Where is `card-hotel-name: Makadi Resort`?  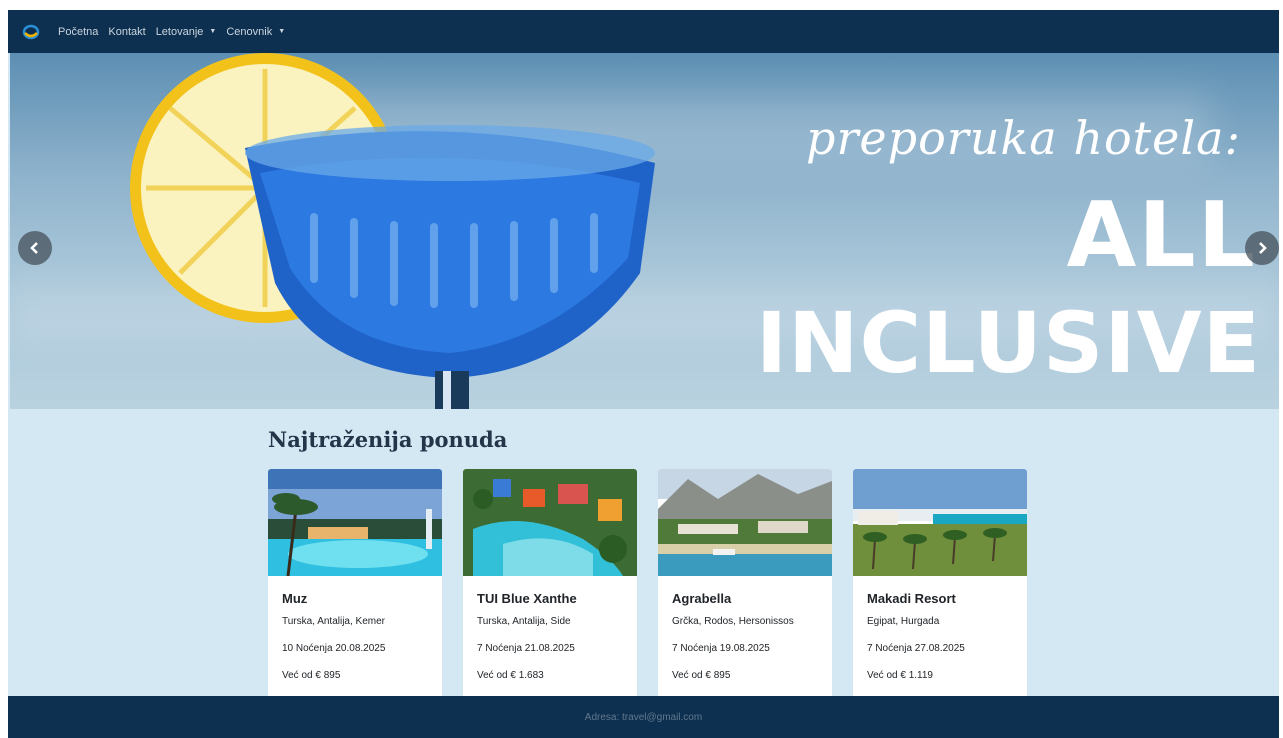
card-hotel-name: Makadi Resort is located at coordinates (940, 598).